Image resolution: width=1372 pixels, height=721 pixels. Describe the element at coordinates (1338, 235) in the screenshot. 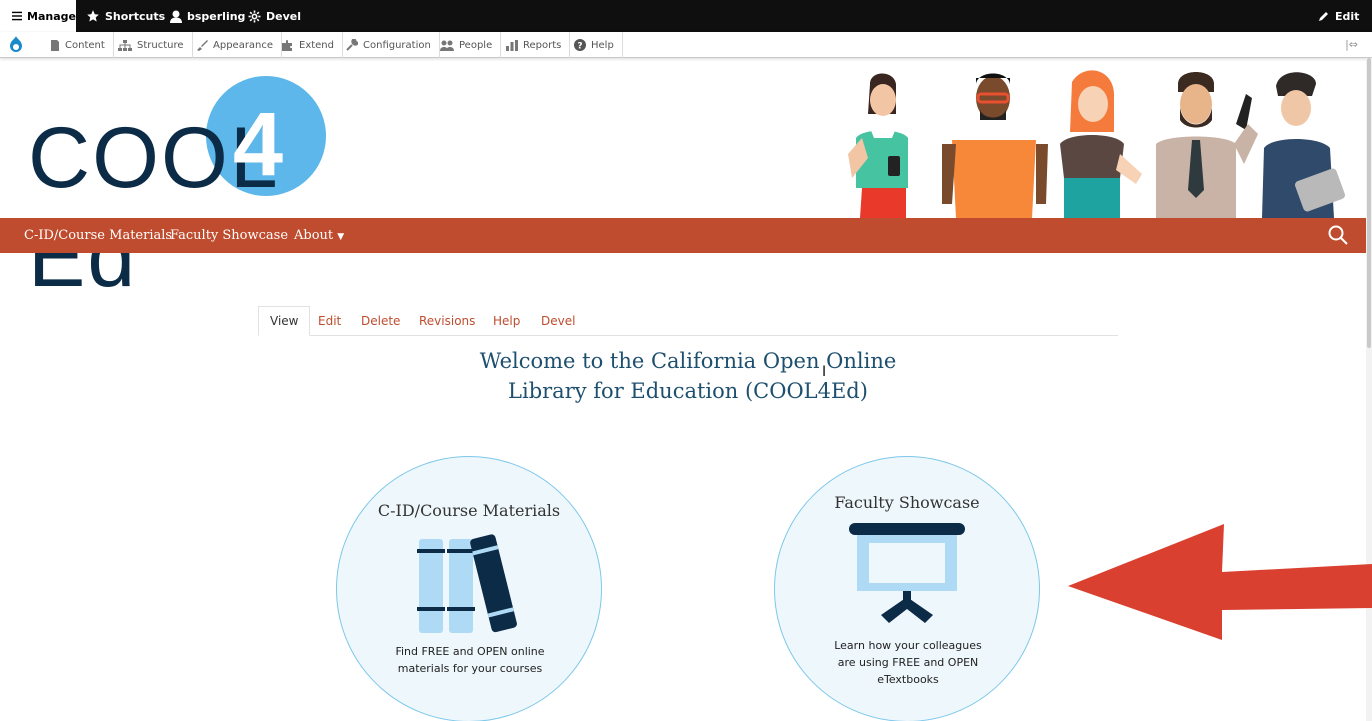

I see `search-icon` at that location.